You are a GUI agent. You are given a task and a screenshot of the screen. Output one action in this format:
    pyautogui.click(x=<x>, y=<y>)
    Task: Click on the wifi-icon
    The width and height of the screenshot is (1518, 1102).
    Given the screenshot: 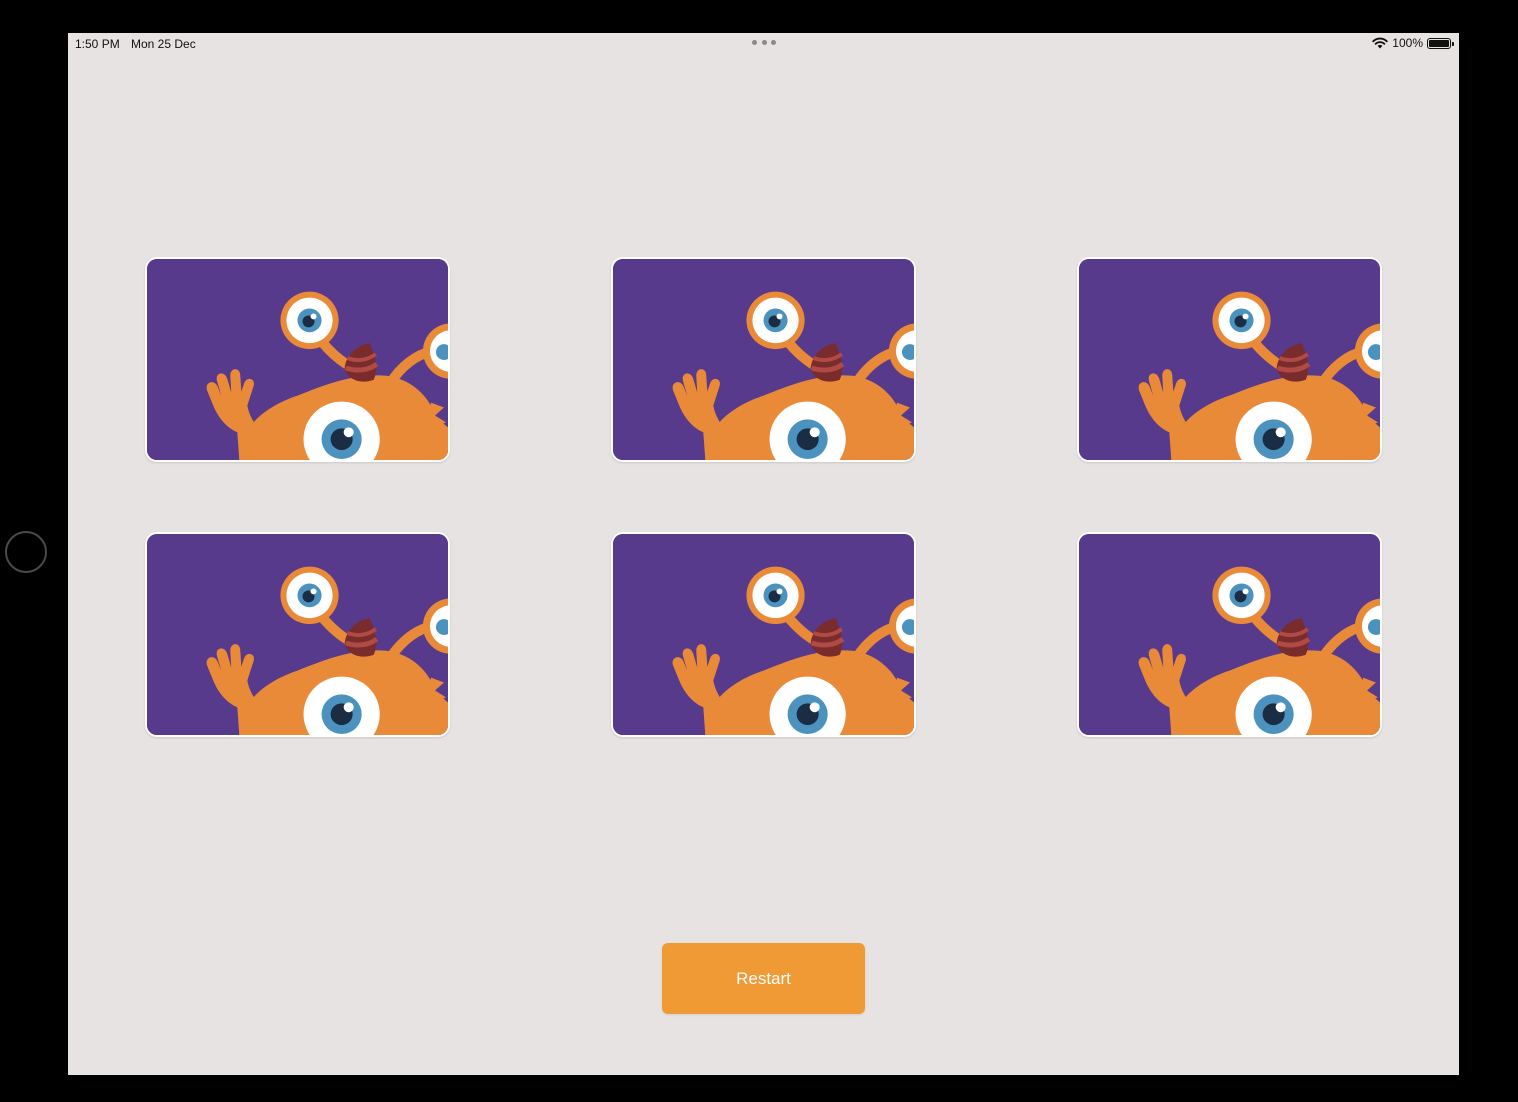 What is the action you would take?
    pyautogui.click(x=1380, y=43)
    